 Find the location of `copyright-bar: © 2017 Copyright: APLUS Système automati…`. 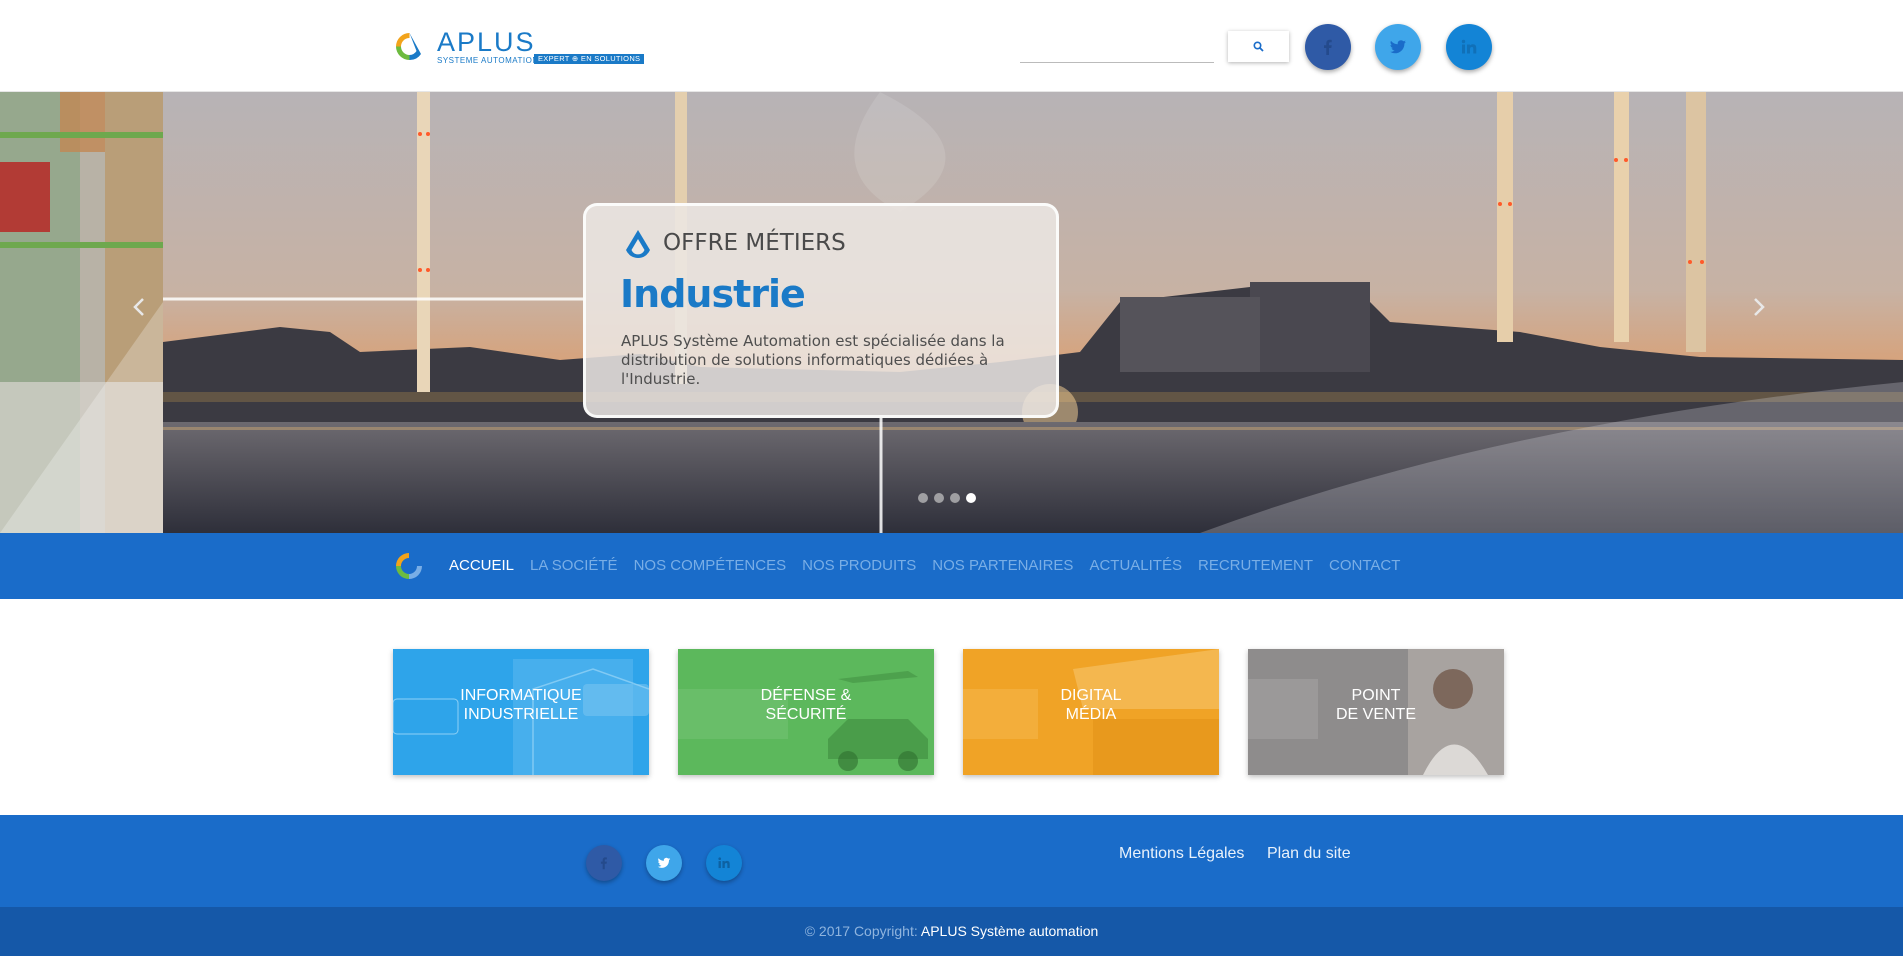

copyright-bar: © 2017 Copyright: APLUS Système automati… is located at coordinates (951, 931).